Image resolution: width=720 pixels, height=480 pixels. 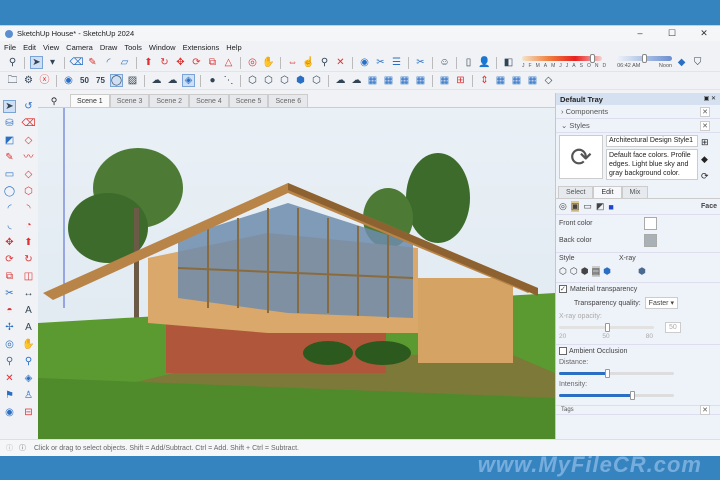 What do you see at coordinates (132, 80) in the screenshot?
I see `hatch-icon: ▨` at bounding box center [132, 80].